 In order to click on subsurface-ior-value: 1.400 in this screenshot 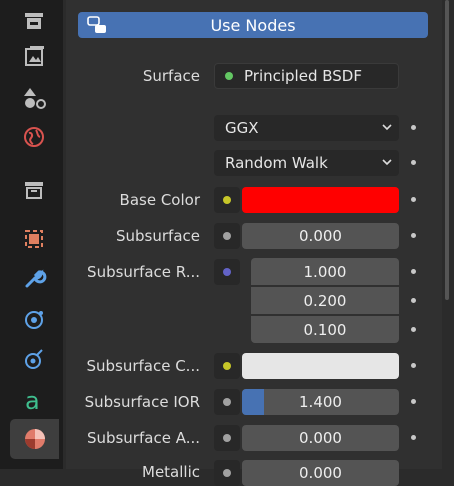, I will do `click(320, 402)`.